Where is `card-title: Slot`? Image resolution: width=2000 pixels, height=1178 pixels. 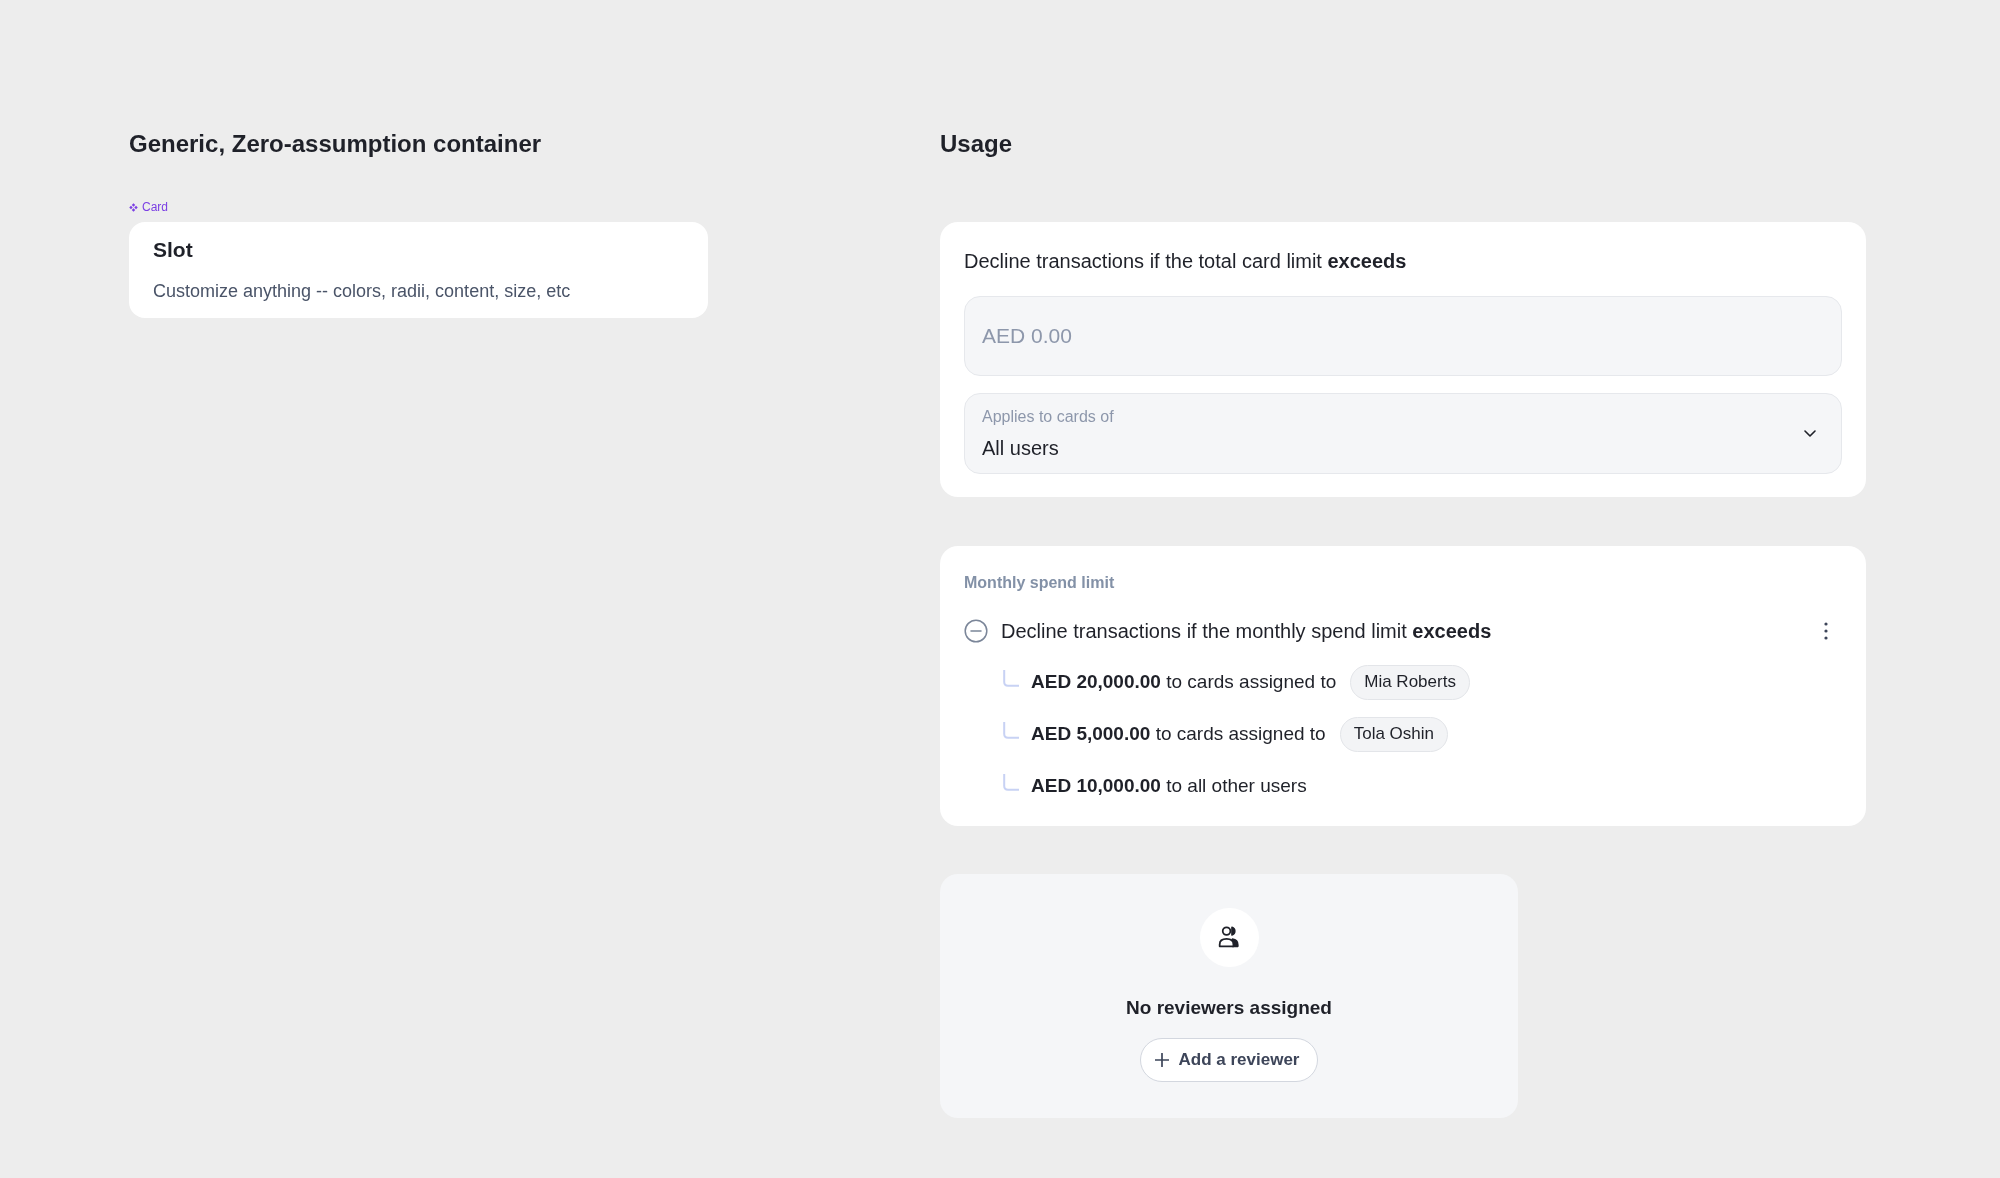 card-title: Slot is located at coordinates (173, 250).